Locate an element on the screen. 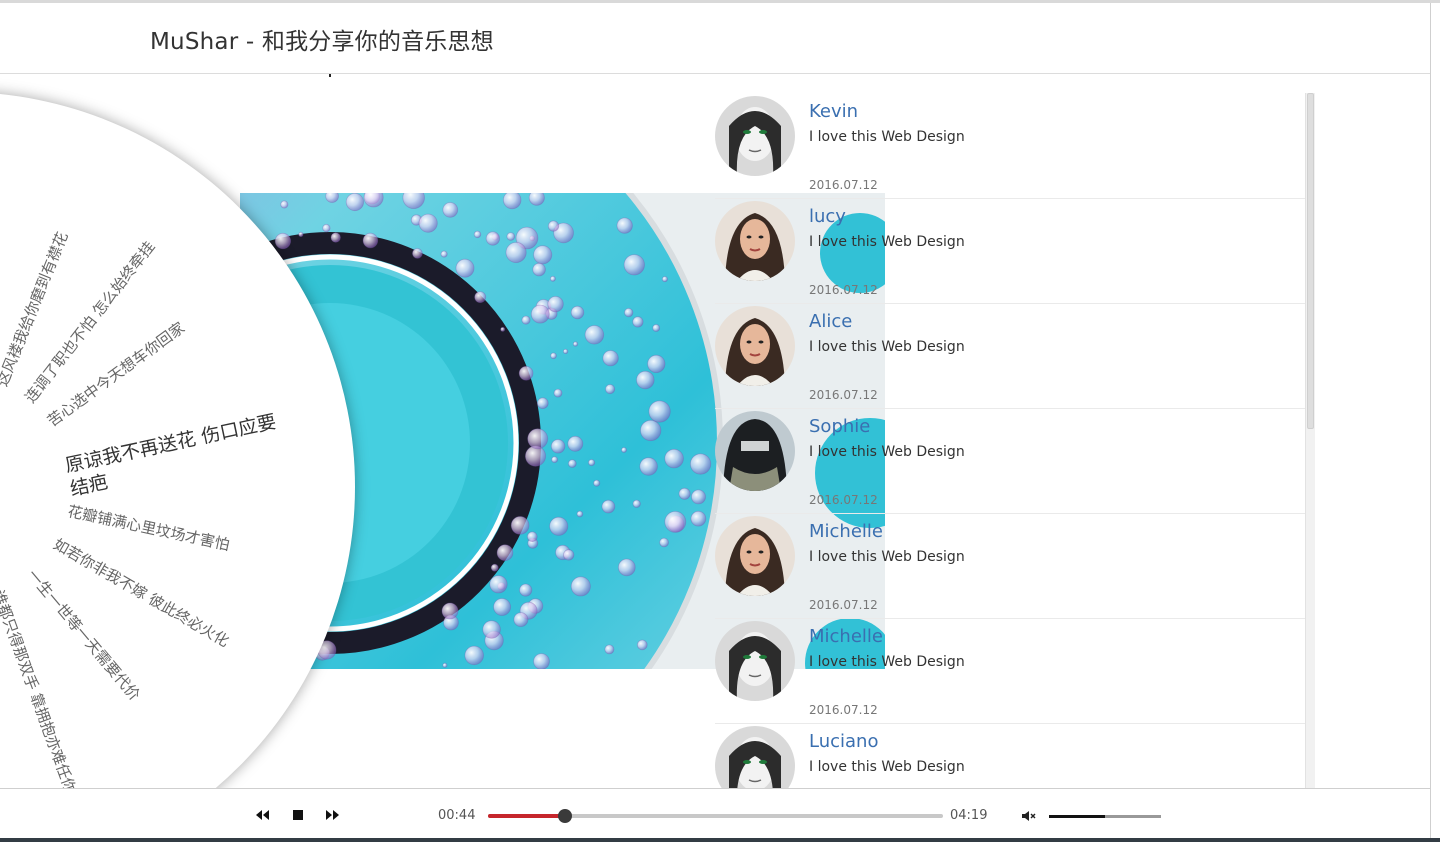 The width and height of the screenshot is (1440, 842). previous-icon is located at coordinates (263, 815).